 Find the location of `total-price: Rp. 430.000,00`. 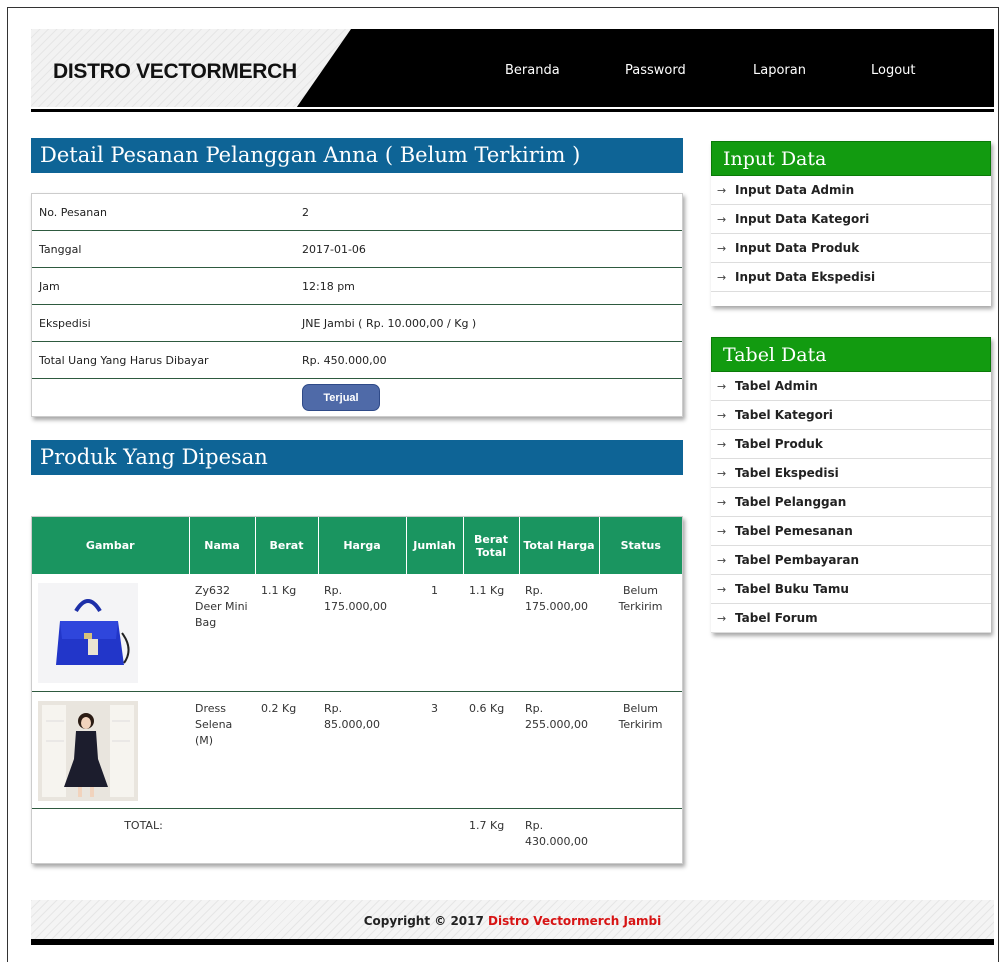

total-price: Rp. 430.000,00 is located at coordinates (556, 833).